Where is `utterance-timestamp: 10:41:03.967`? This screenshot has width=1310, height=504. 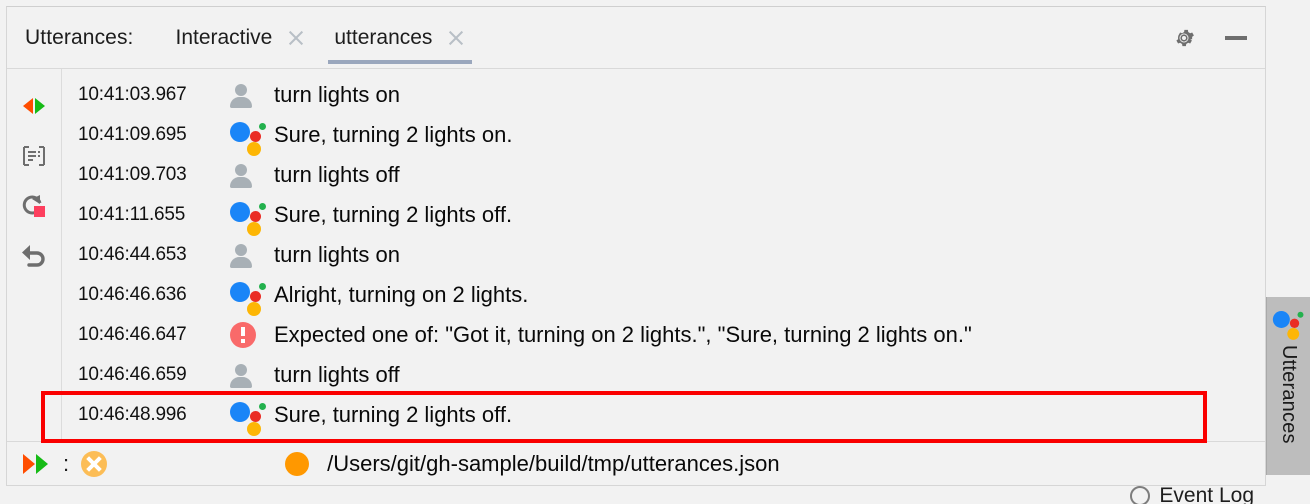 utterance-timestamp: 10:41:03.967 is located at coordinates (132, 94).